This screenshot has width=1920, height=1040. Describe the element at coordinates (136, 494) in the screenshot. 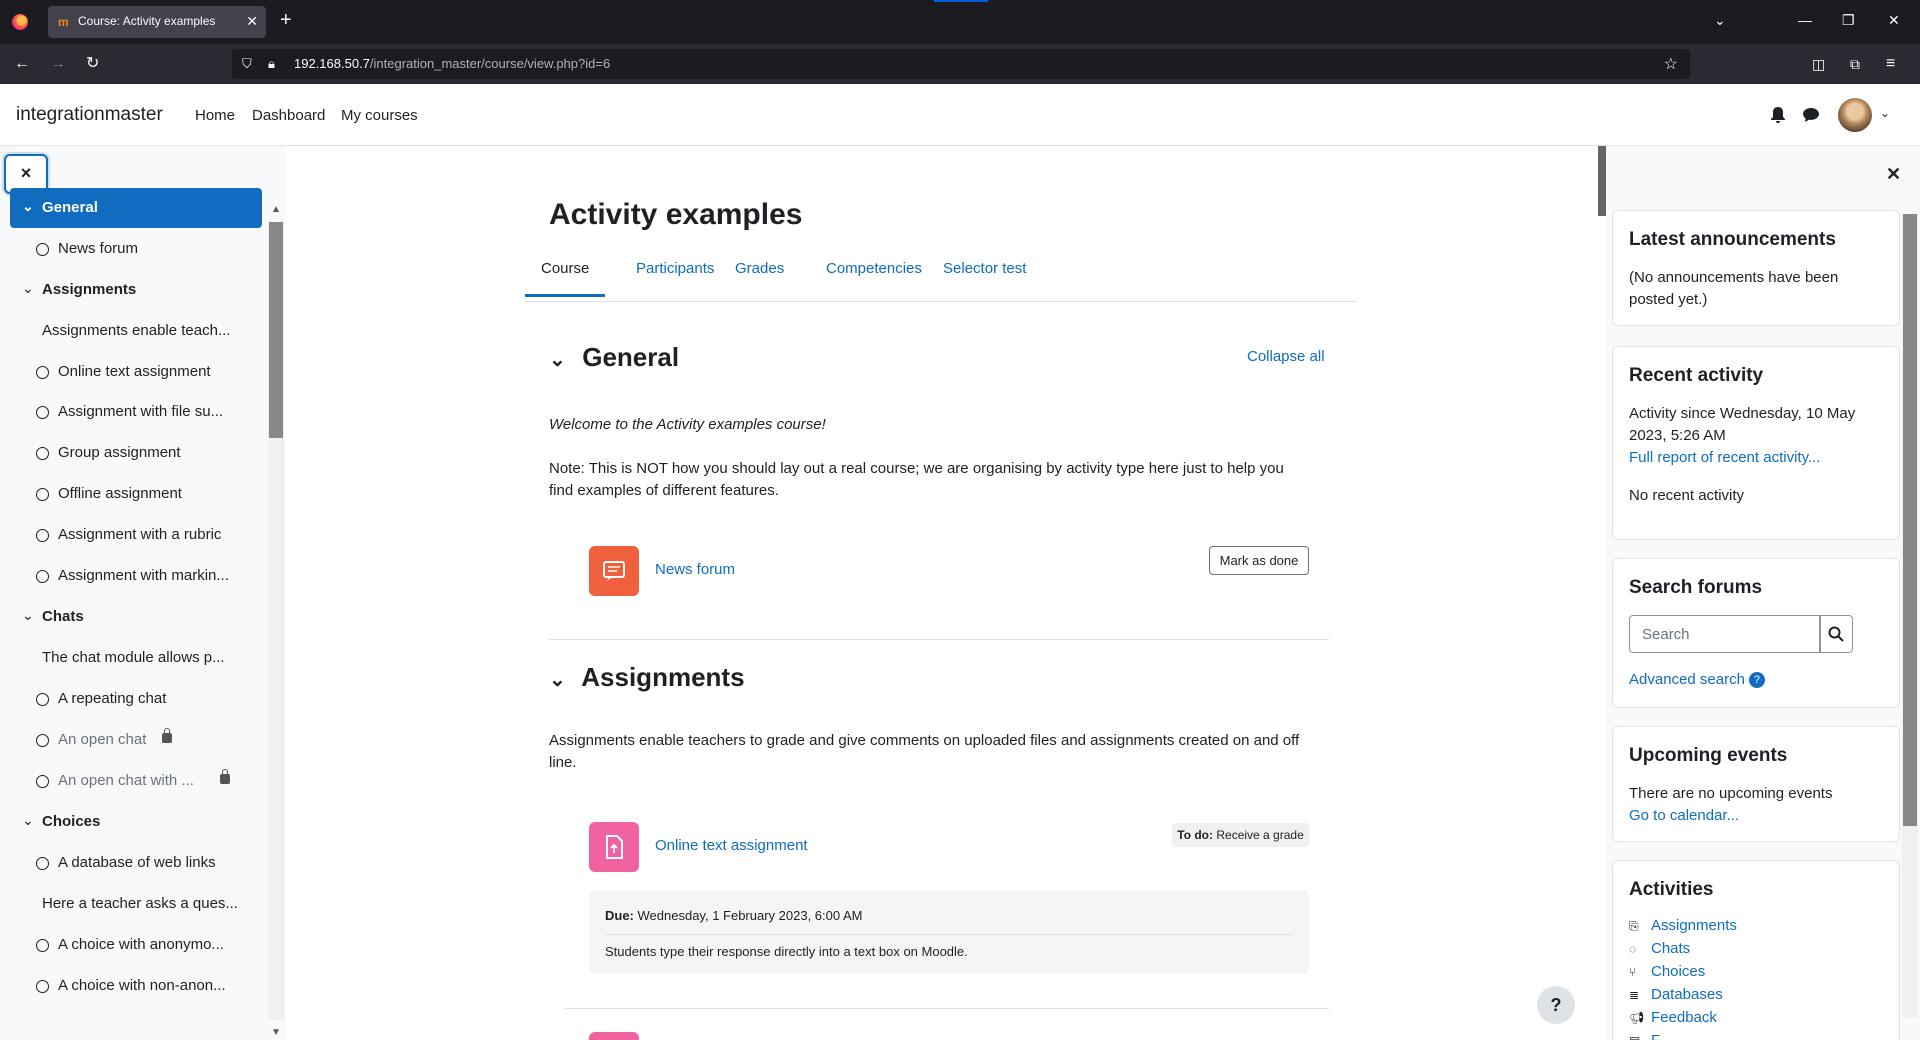

I see `course-index-item: Offline assignment` at that location.